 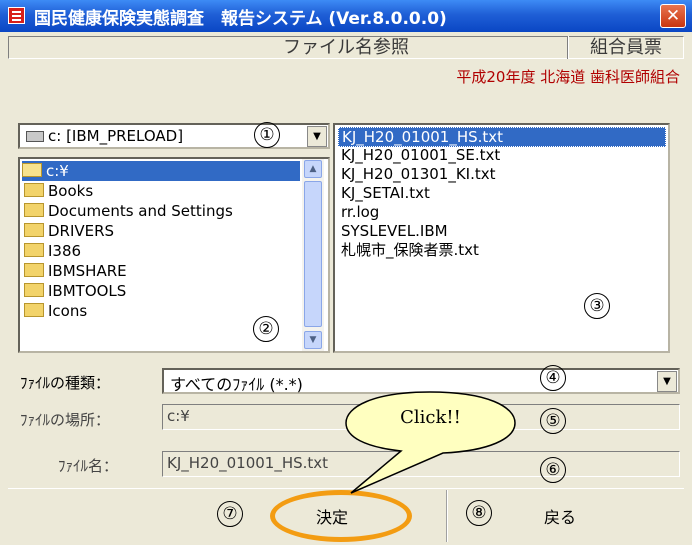 What do you see at coordinates (267, 135) in the screenshot?
I see `marker-1: ①` at bounding box center [267, 135].